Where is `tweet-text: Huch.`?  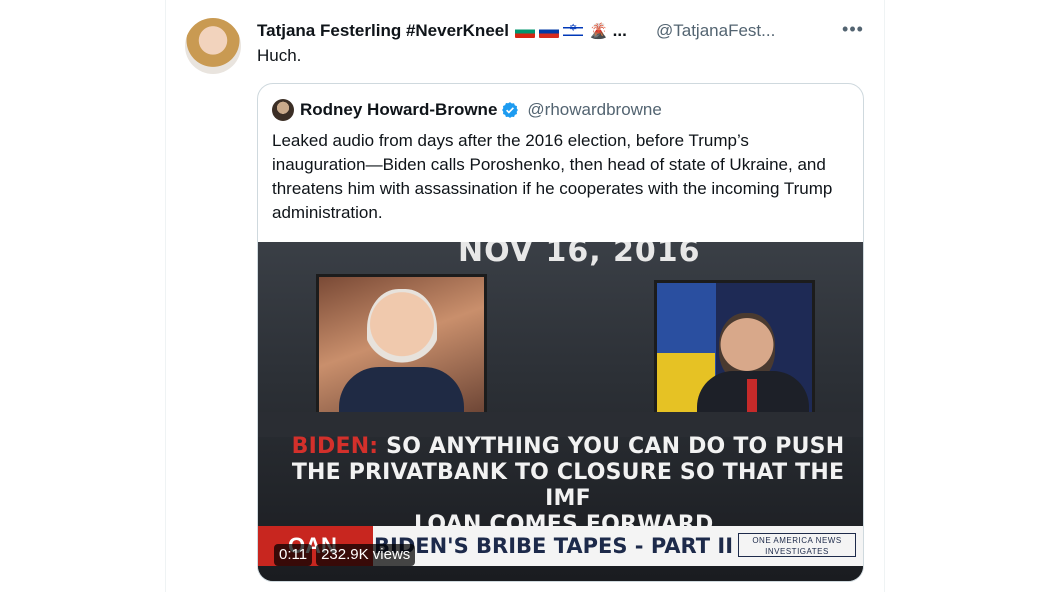
tweet-text: Huch. is located at coordinates (279, 55).